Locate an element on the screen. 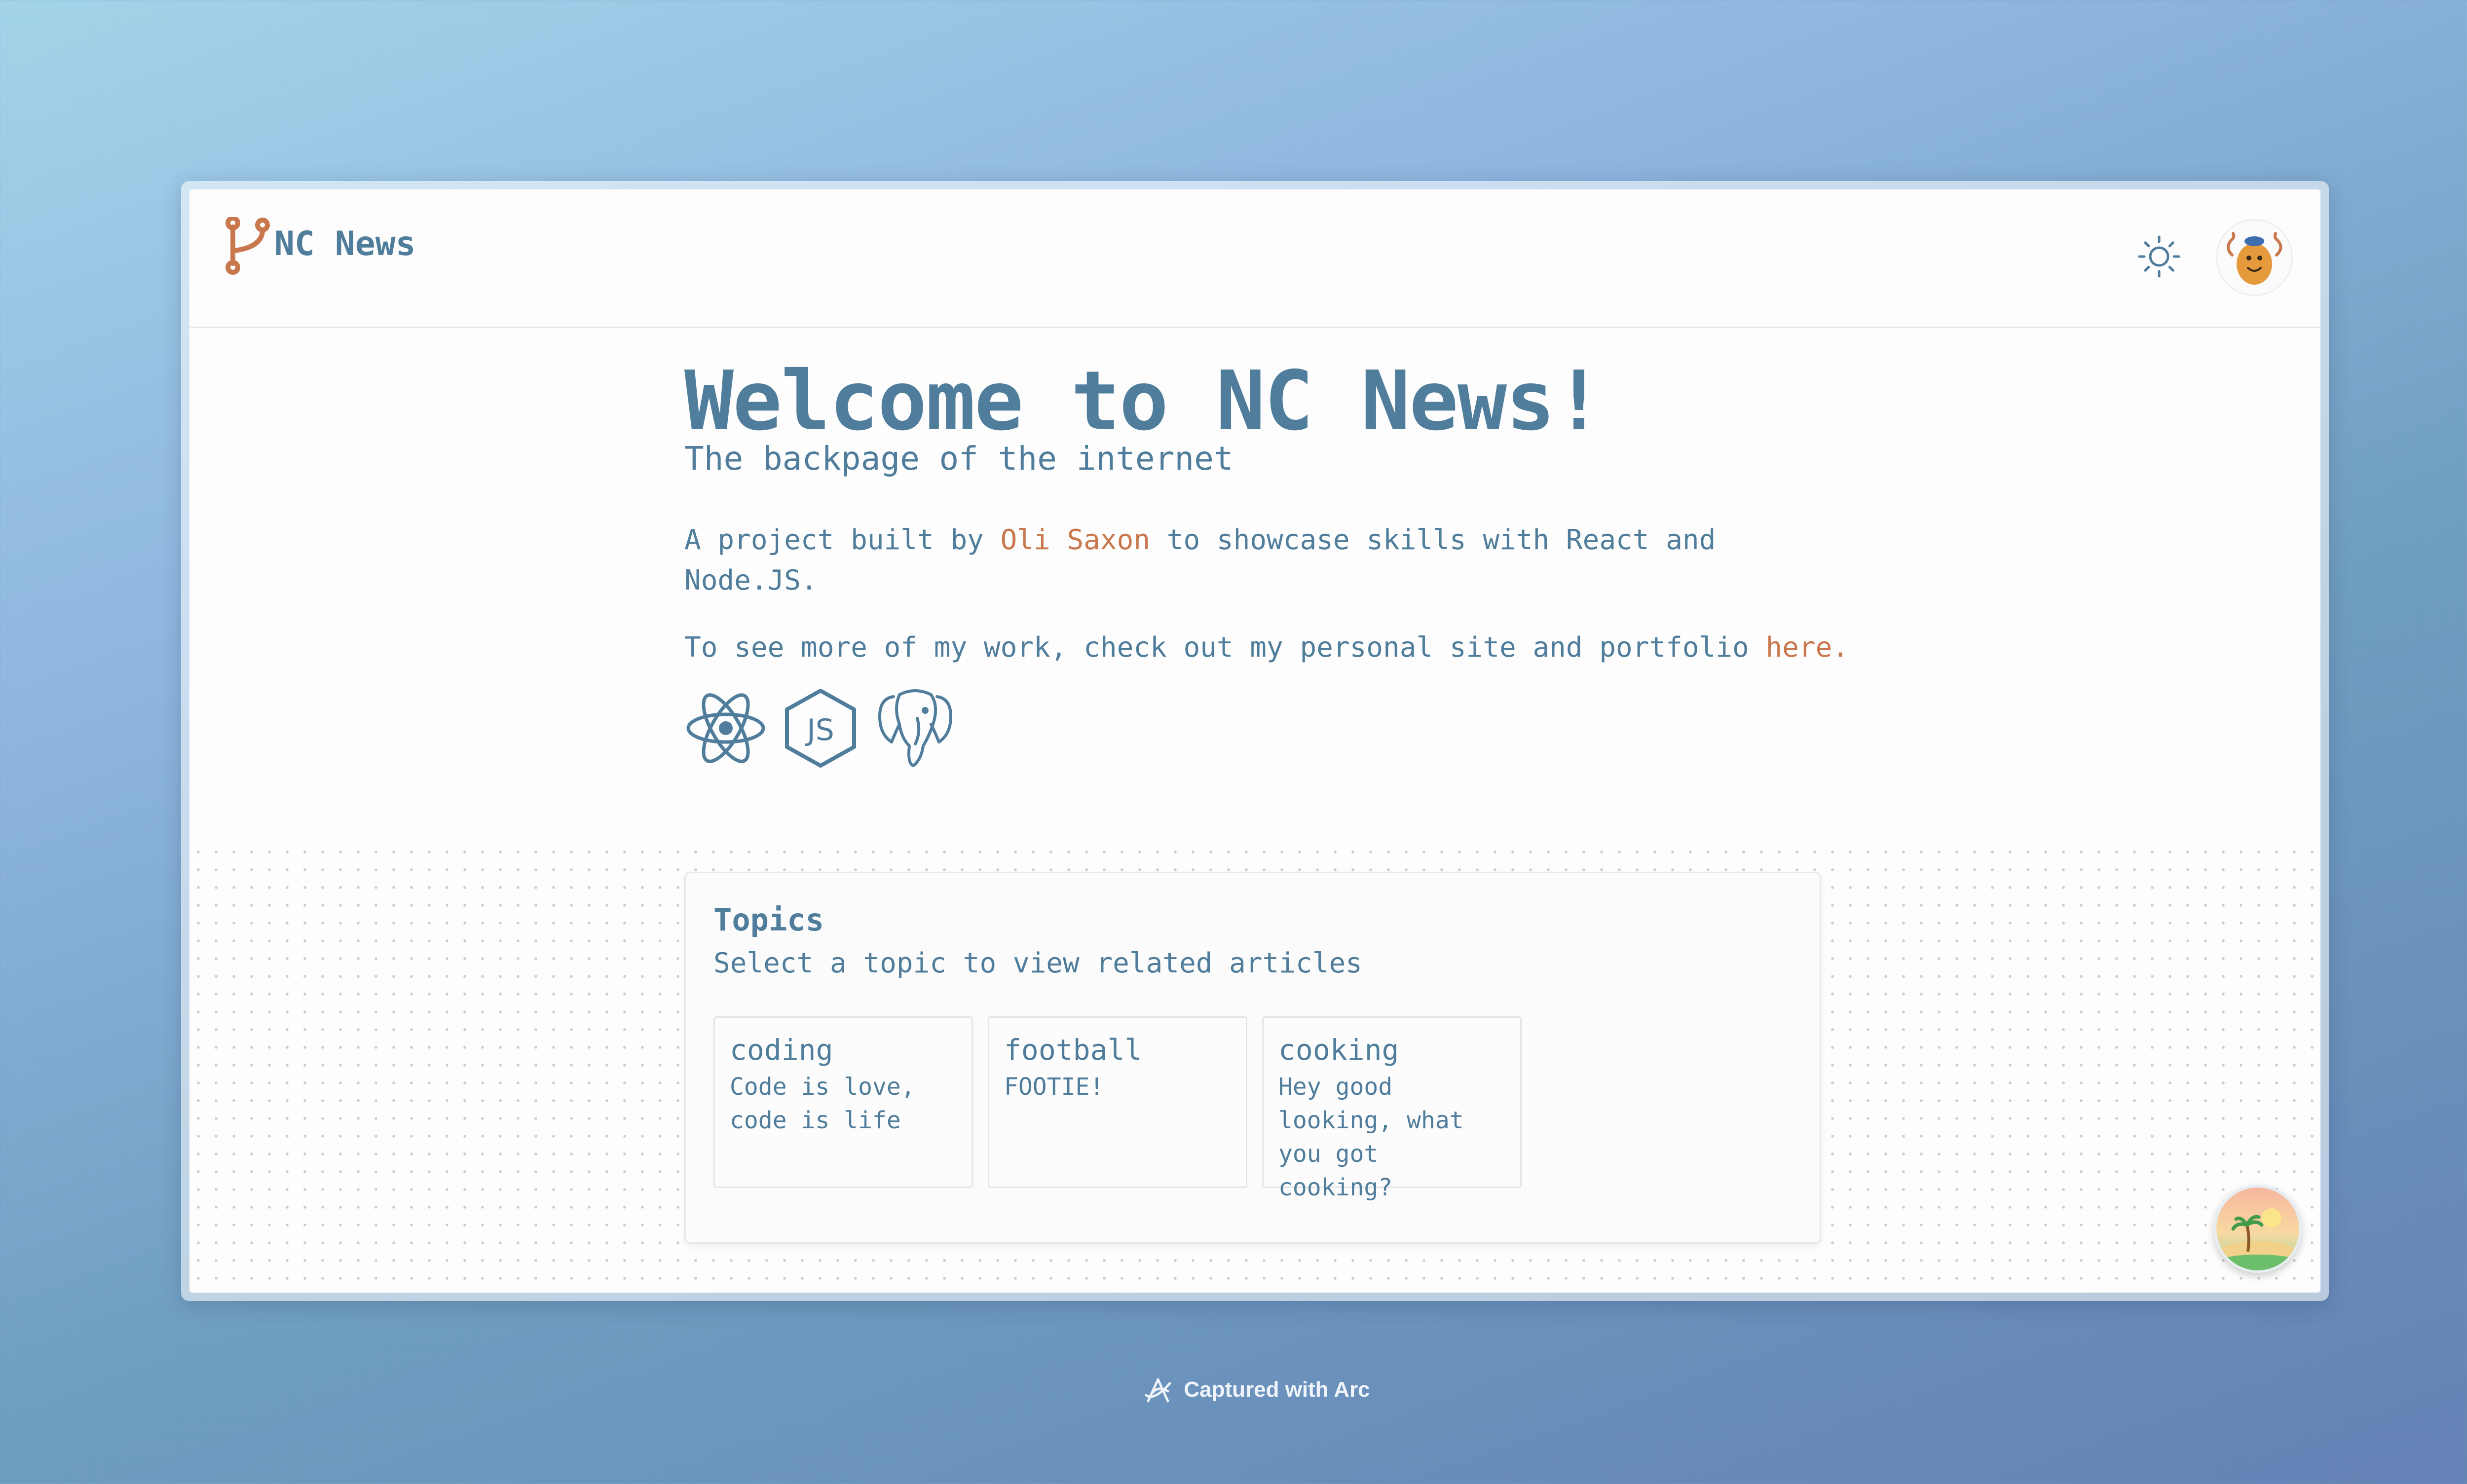  app-title: NC News is located at coordinates (345, 243).